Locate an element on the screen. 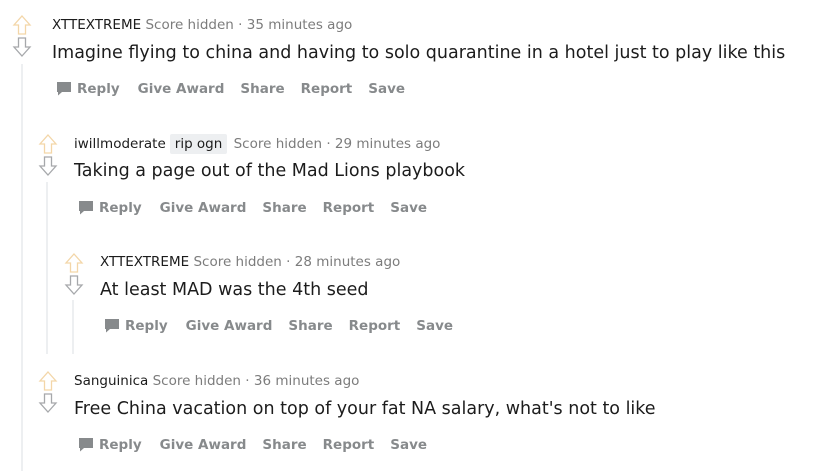 Image resolution: width=833 pixels, height=471 pixels. timestamp-link: 35 minutes ago is located at coordinates (300, 25).